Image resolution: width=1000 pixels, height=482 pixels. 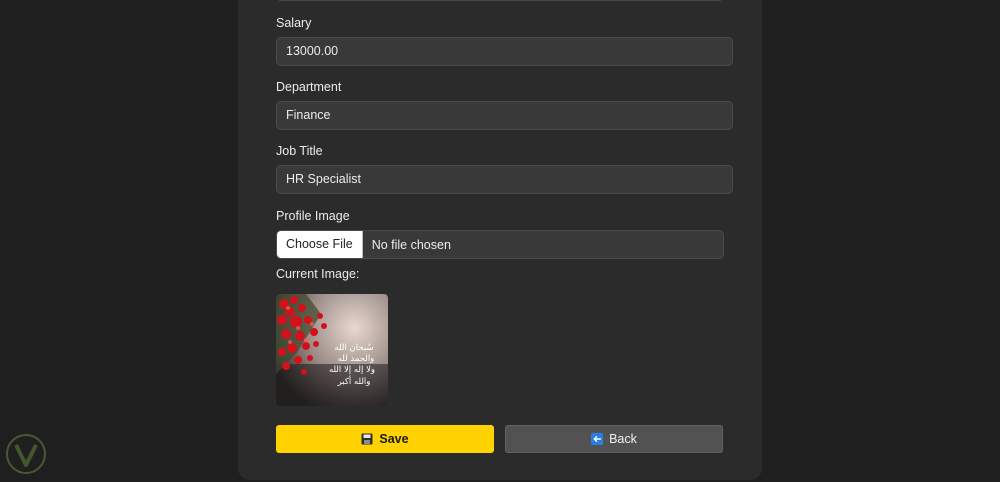 I want to click on image-text-line-3: ولا إله إلا الله, so click(x=352, y=370).